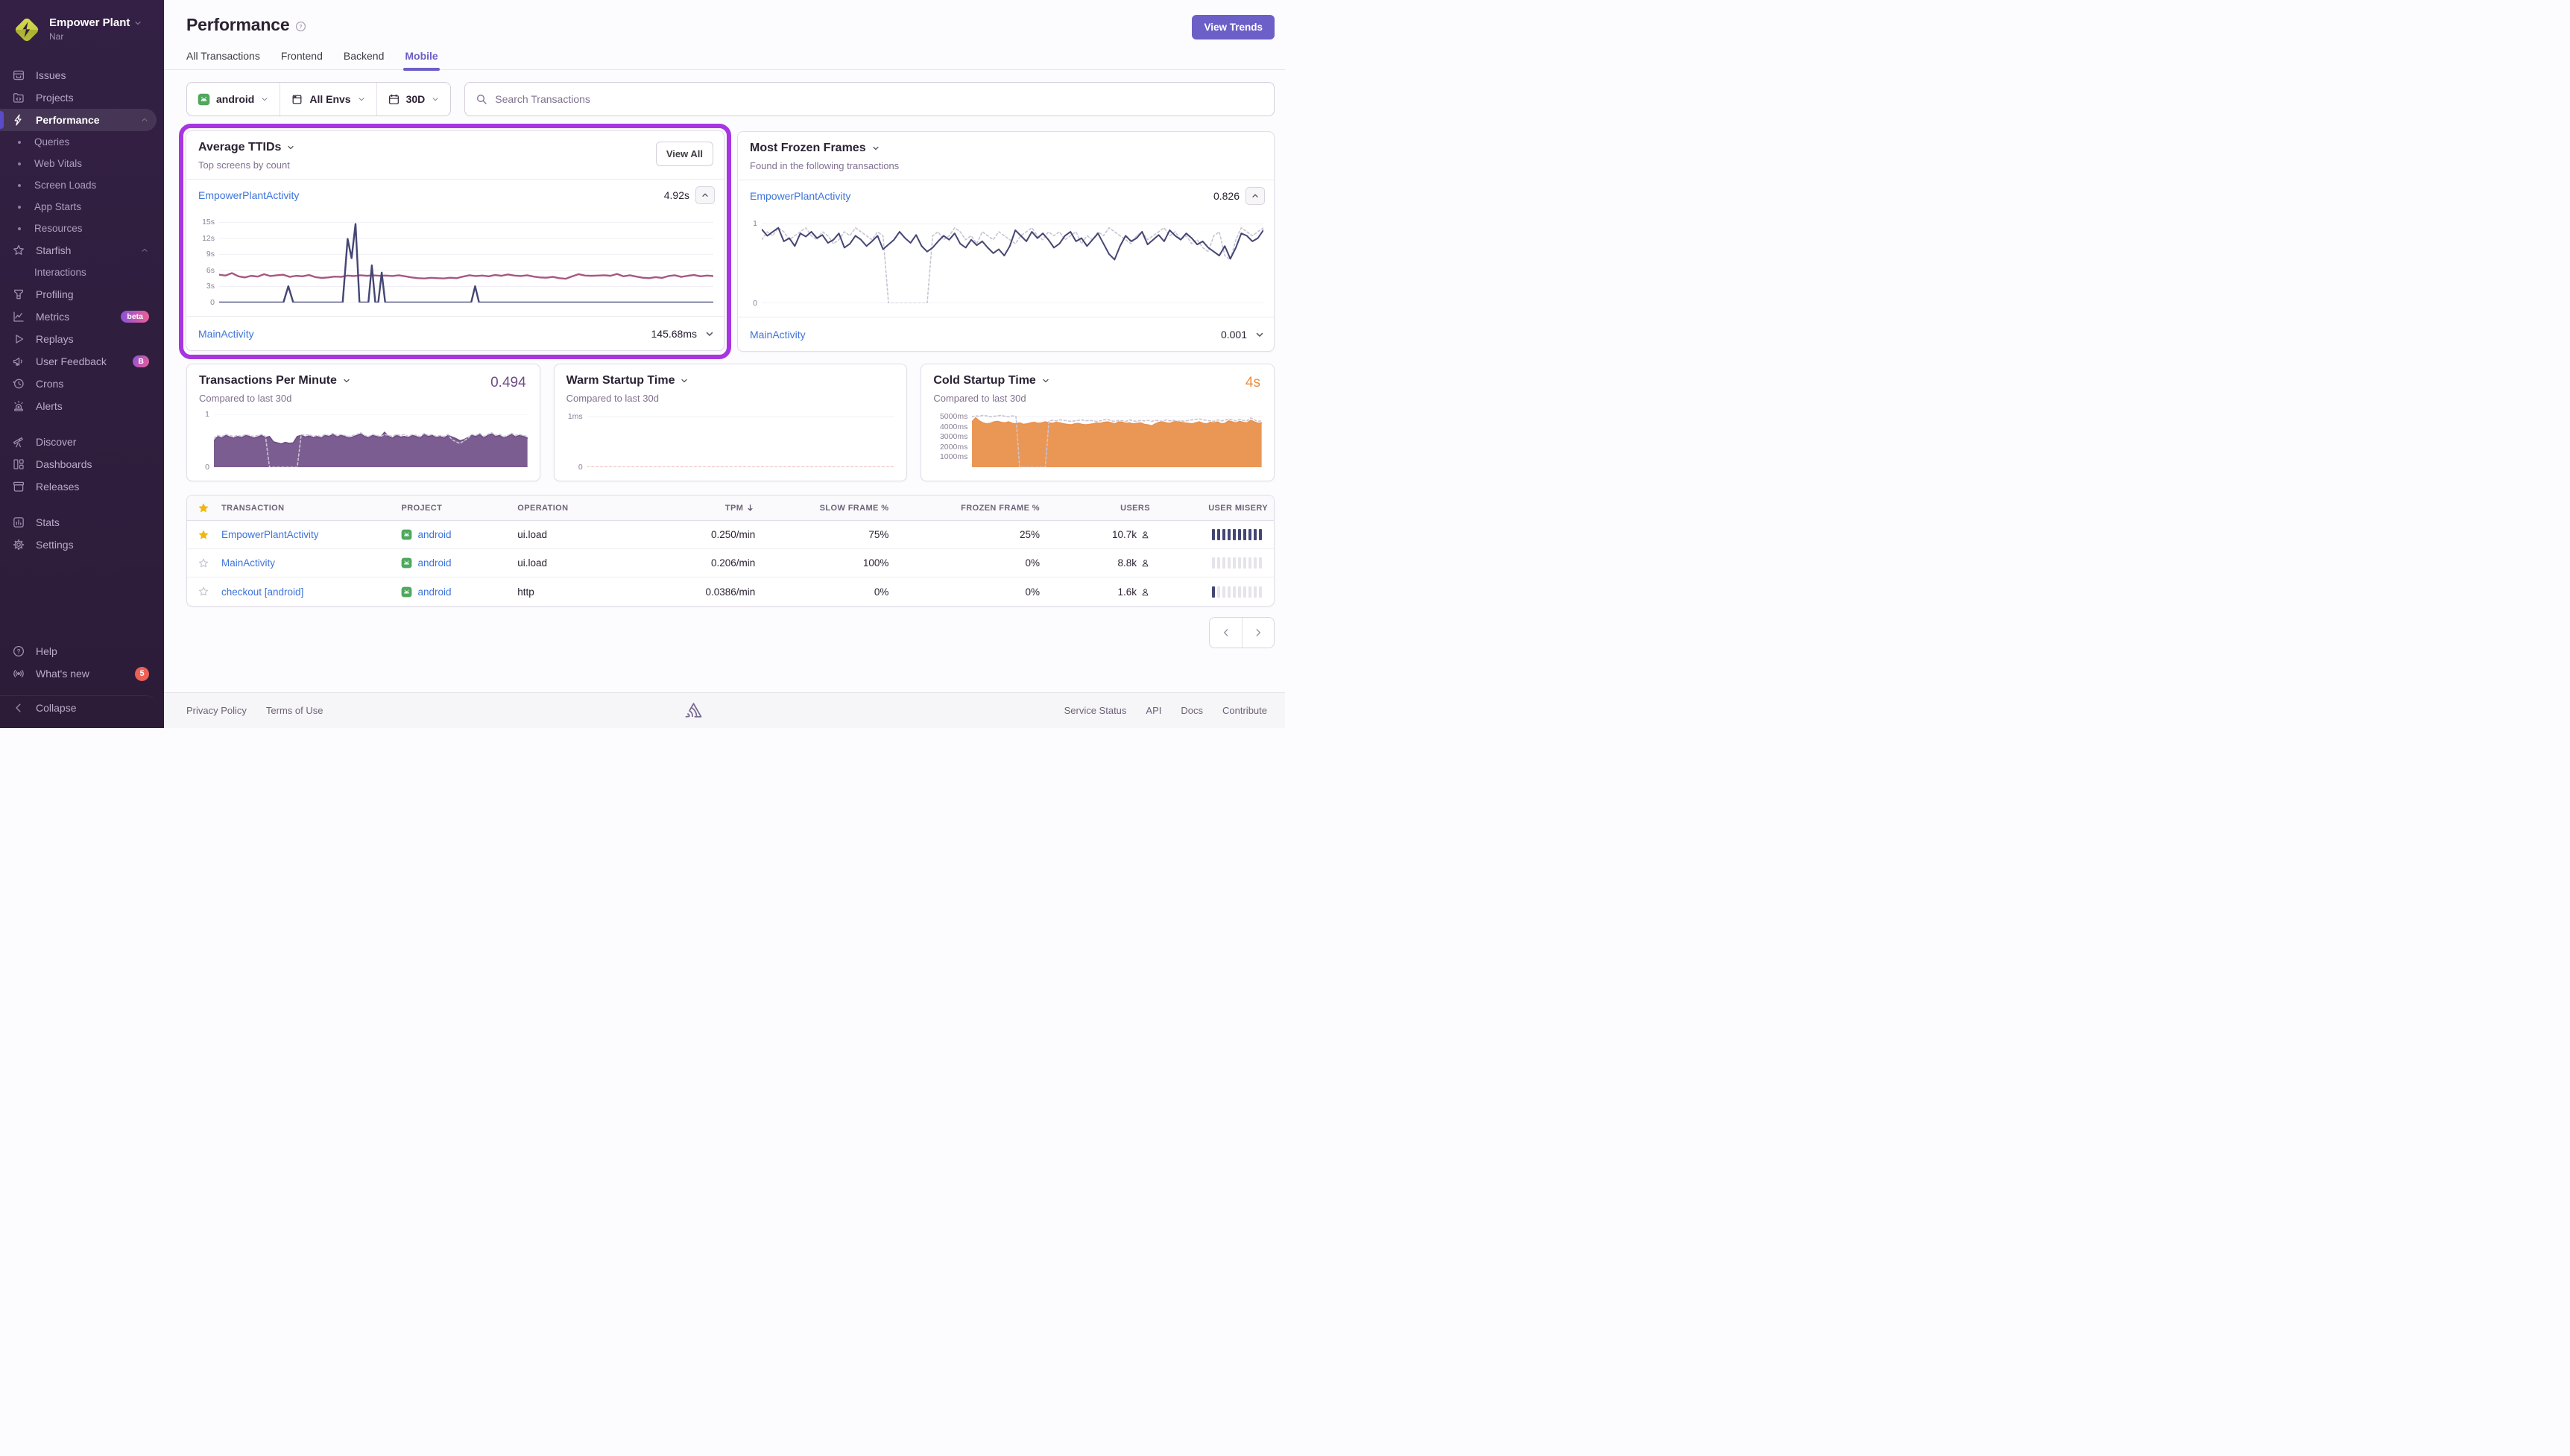  Describe the element at coordinates (1029, 534) in the screenshot. I see `frozen-frame-cell: 25%` at that location.